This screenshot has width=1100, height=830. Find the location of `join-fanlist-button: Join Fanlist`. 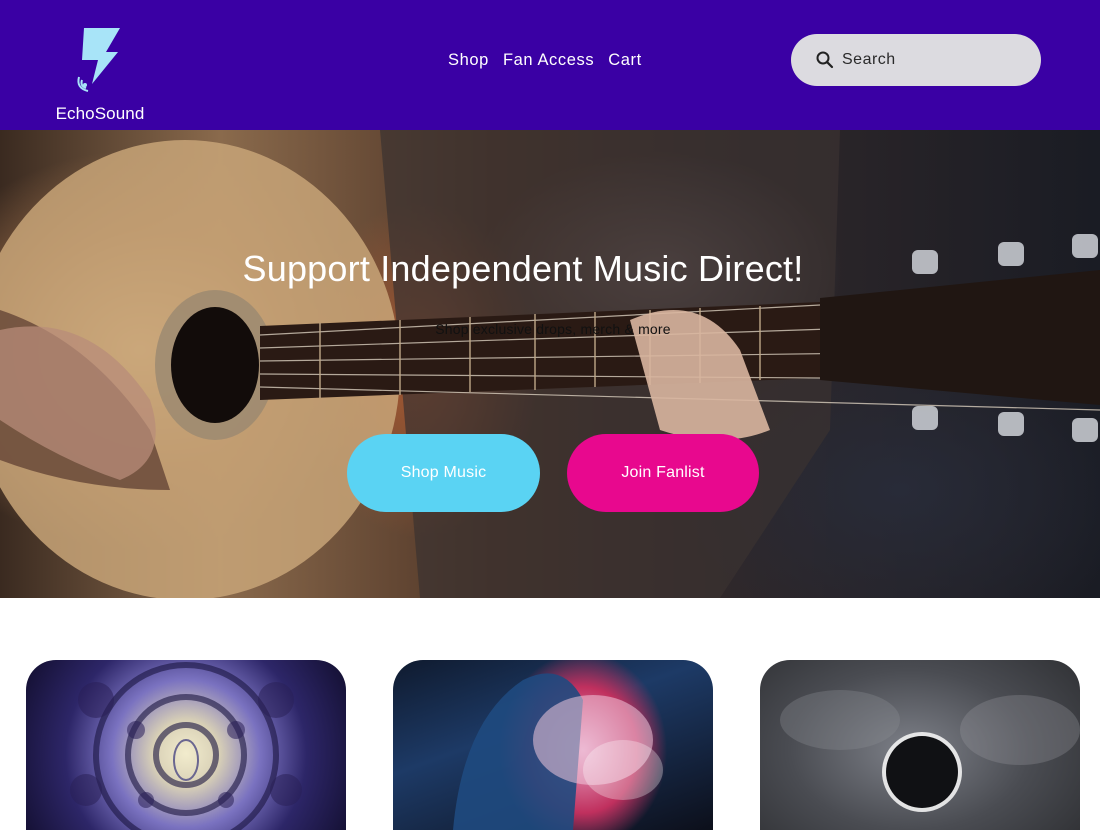

join-fanlist-button: Join Fanlist is located at coordinates (663, 473).